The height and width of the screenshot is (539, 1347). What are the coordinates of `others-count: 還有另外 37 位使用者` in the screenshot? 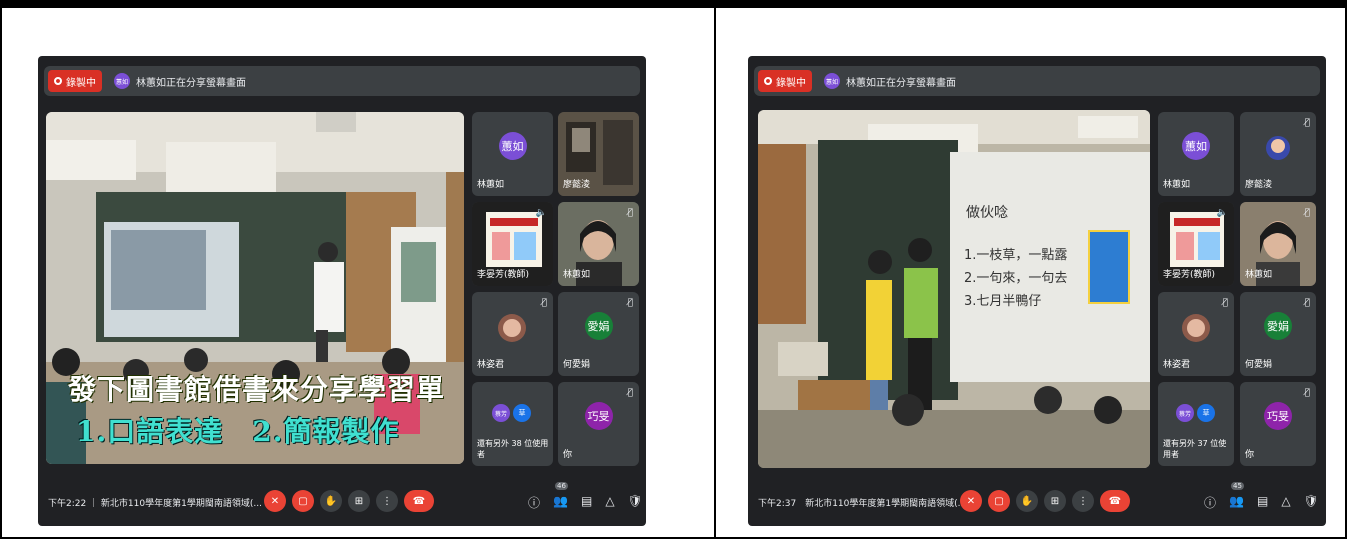 It's located at (1195, 449).